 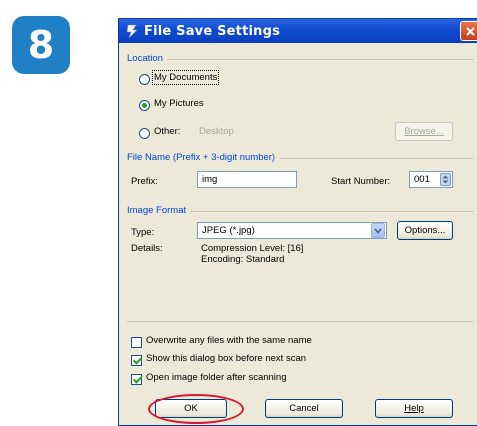 I want to click on options-divider, so click(x=300, y=321).